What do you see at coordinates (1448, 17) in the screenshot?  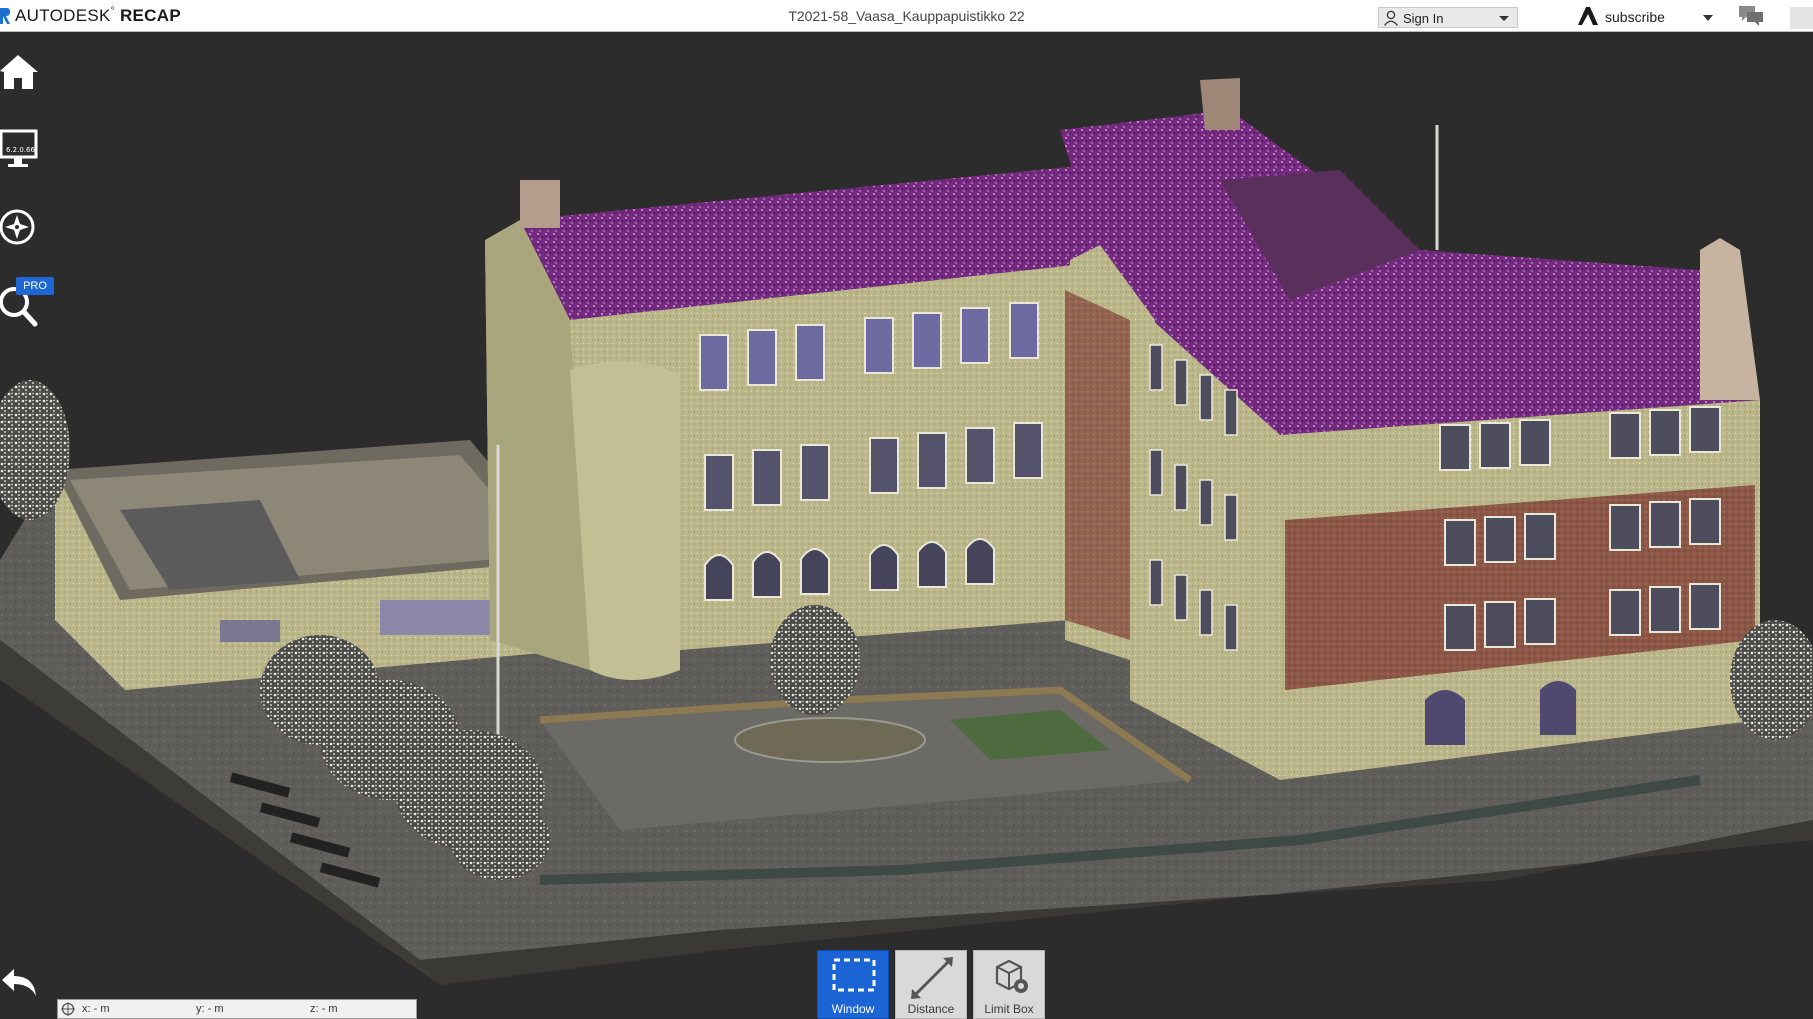 I see `sign-in-dropdown: Sign In` at bounding box center [1448, 17].